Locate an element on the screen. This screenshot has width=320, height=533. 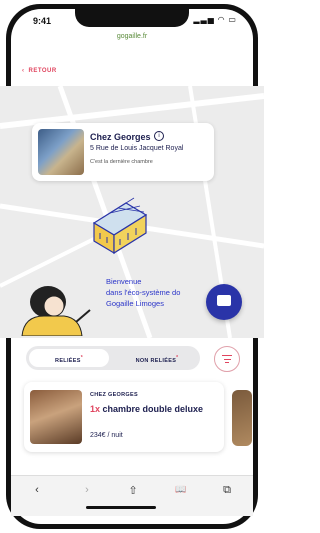
mascot-illustration is located at coordinates (56, 311).